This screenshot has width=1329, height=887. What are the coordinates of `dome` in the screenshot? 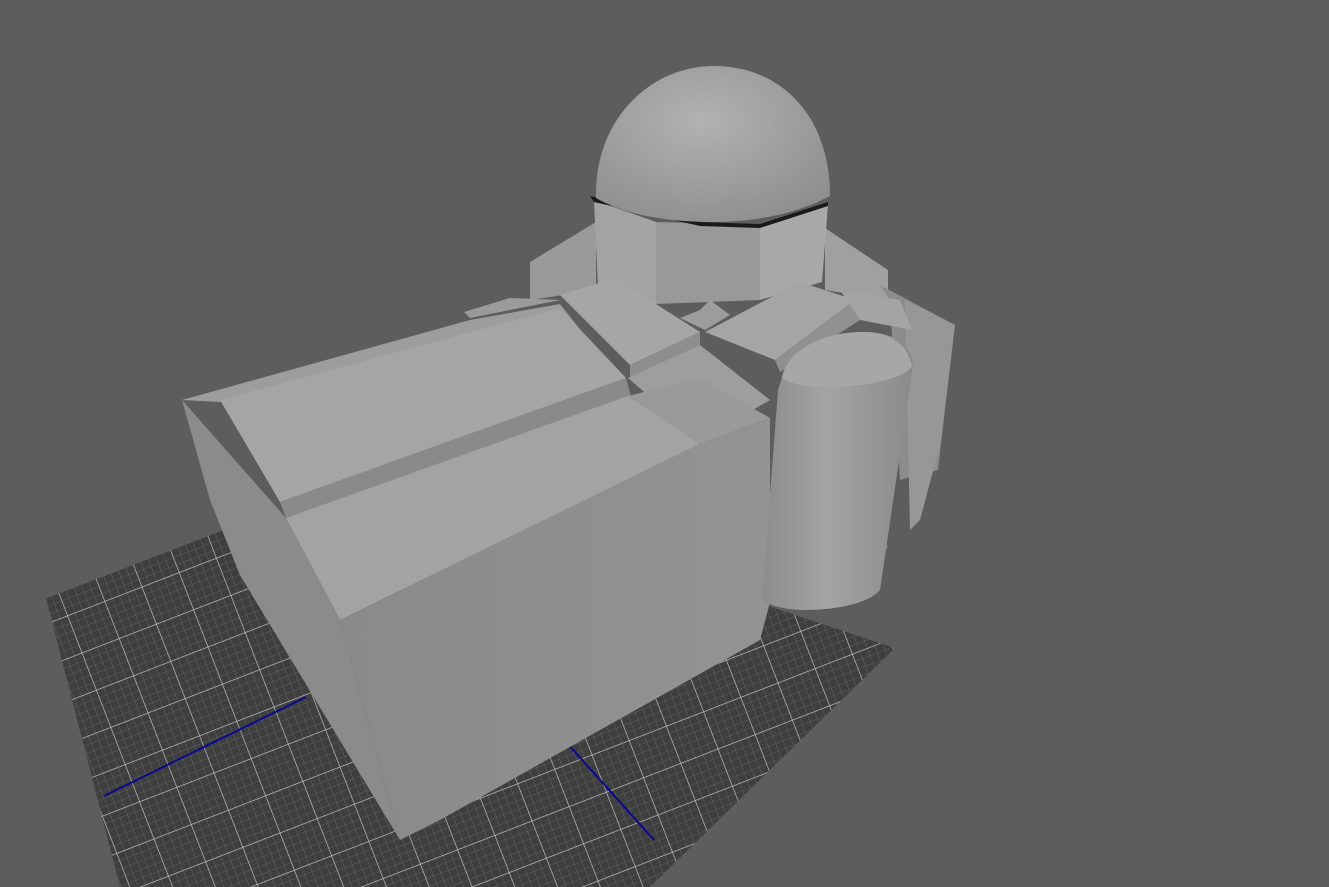 It's located at (712, 144).